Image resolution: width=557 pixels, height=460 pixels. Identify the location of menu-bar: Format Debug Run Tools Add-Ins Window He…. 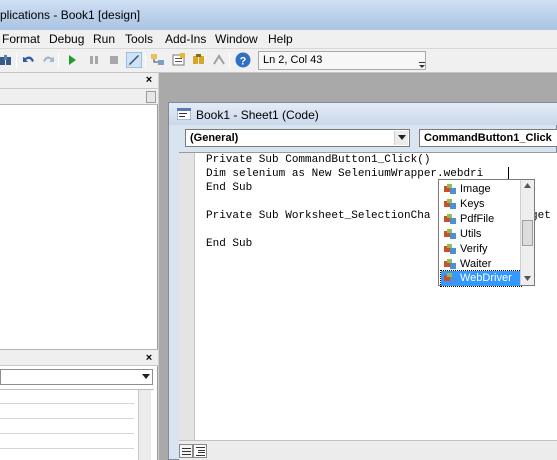
(278, 39).